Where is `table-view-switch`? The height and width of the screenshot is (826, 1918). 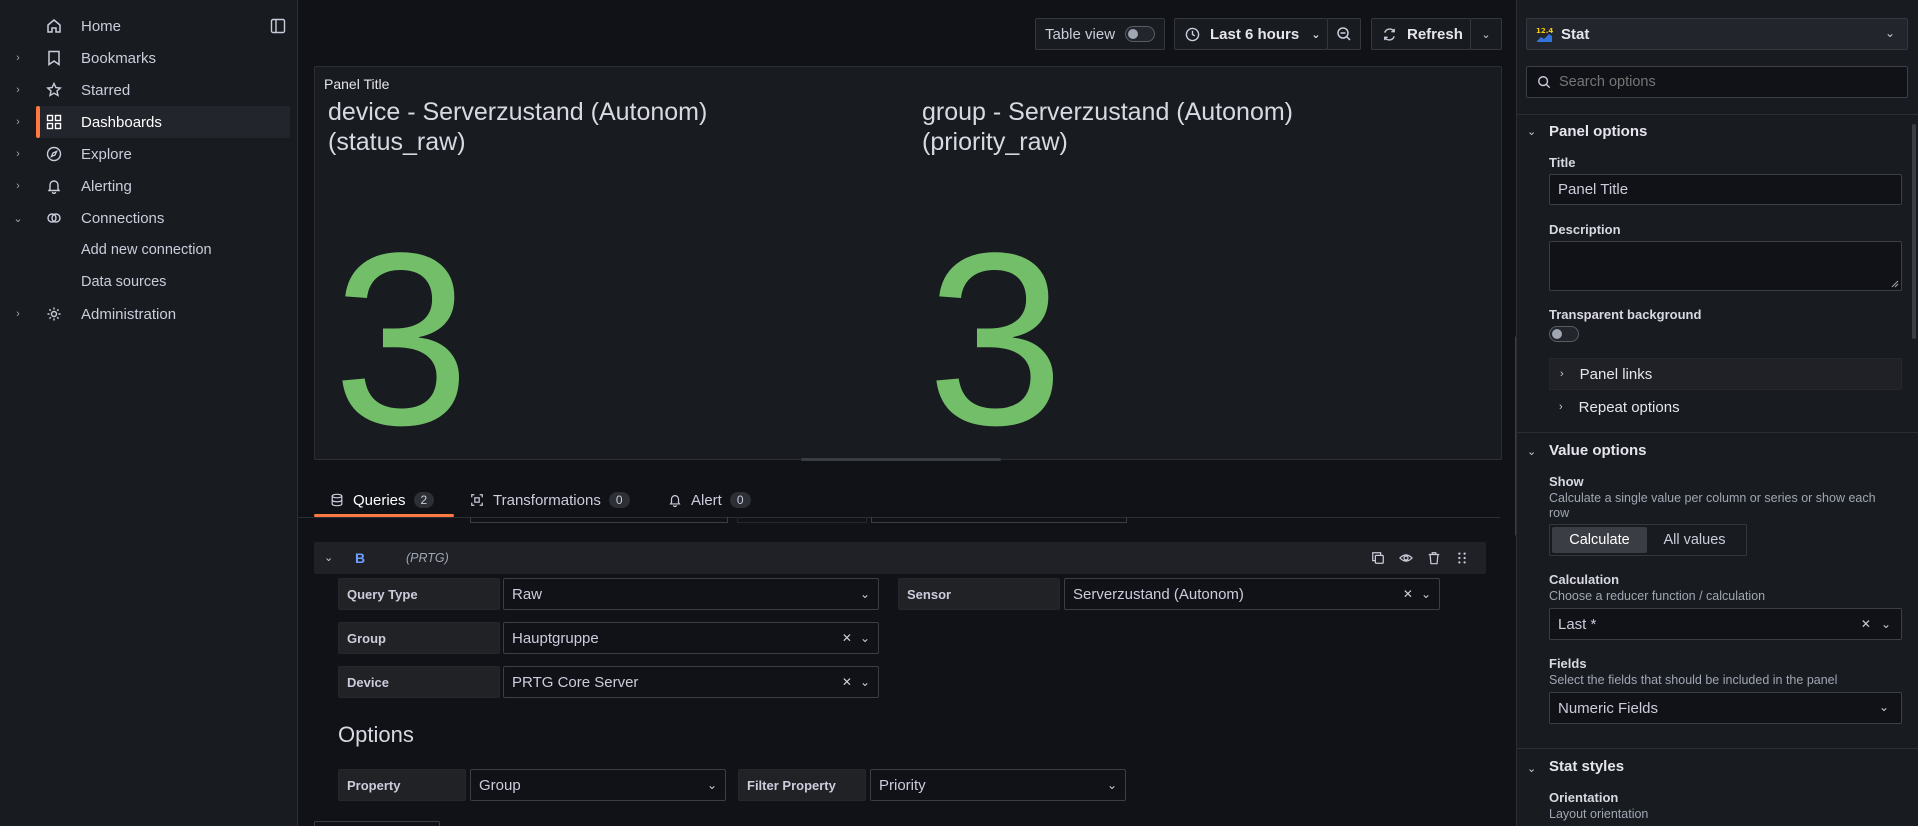
table-view-switch is located at coordinates (1140, 34).